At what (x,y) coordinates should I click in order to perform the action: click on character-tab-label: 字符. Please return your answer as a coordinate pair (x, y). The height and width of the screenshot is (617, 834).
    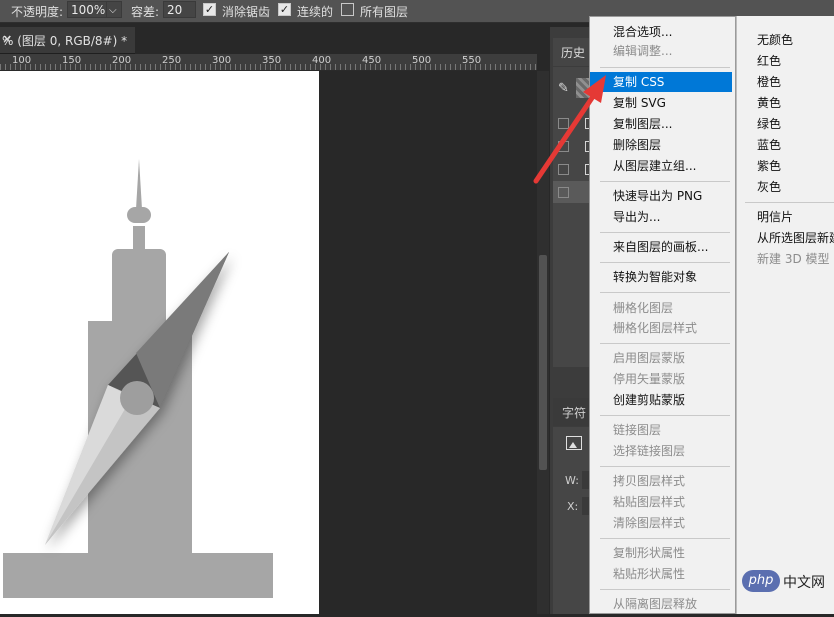
    Looking at the image, I should click on (574, 413).